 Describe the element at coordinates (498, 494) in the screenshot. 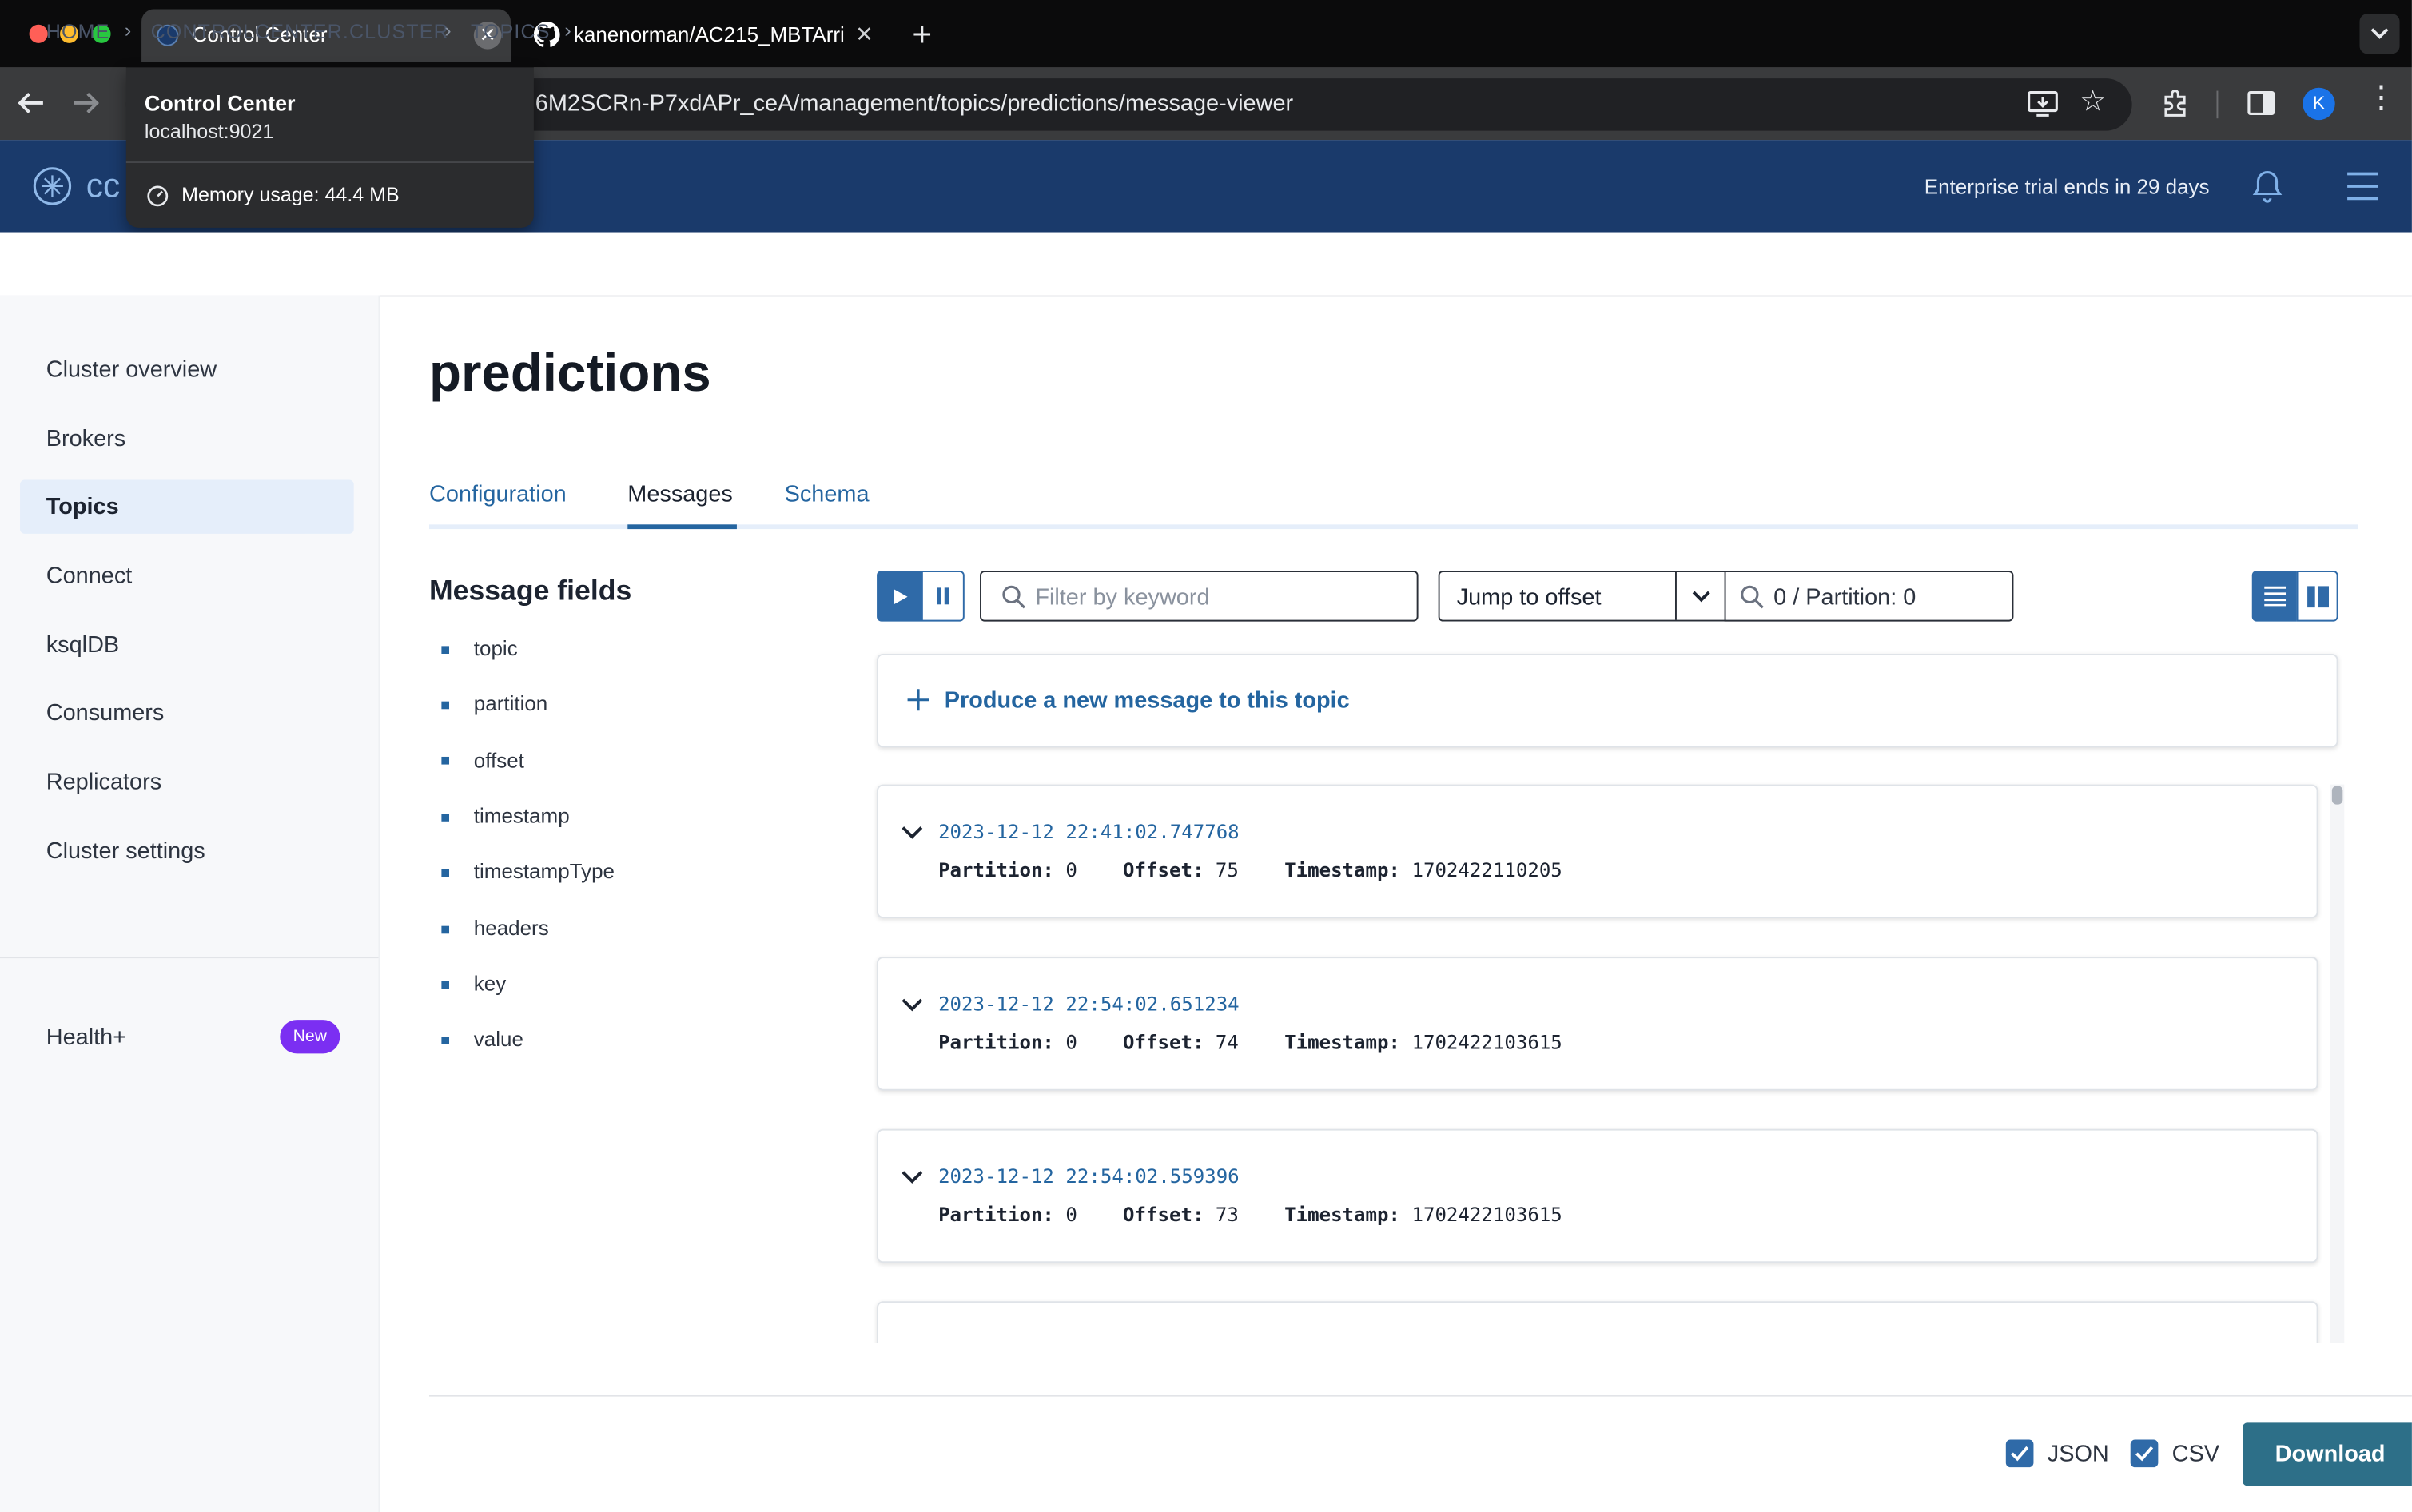

I see `tab-configuration: Configuration` at that location.